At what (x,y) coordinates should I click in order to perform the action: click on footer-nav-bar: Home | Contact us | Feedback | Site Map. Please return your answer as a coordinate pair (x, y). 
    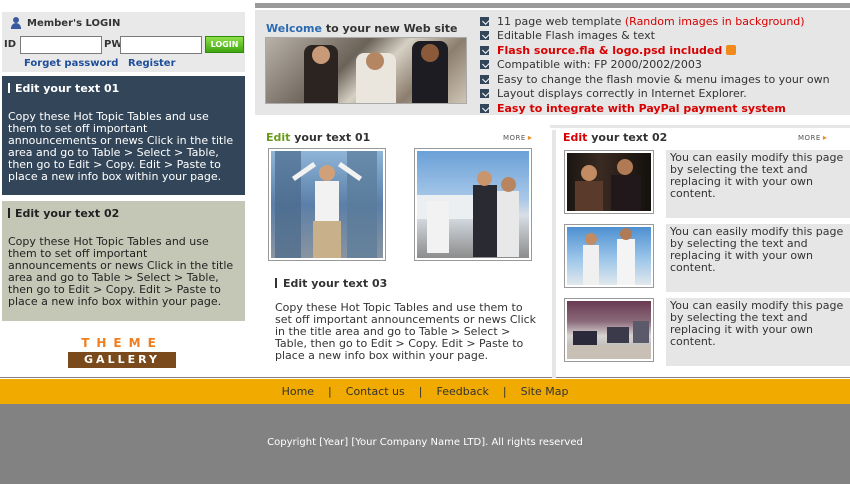
    Looking at the image, I should click on (425, 391).